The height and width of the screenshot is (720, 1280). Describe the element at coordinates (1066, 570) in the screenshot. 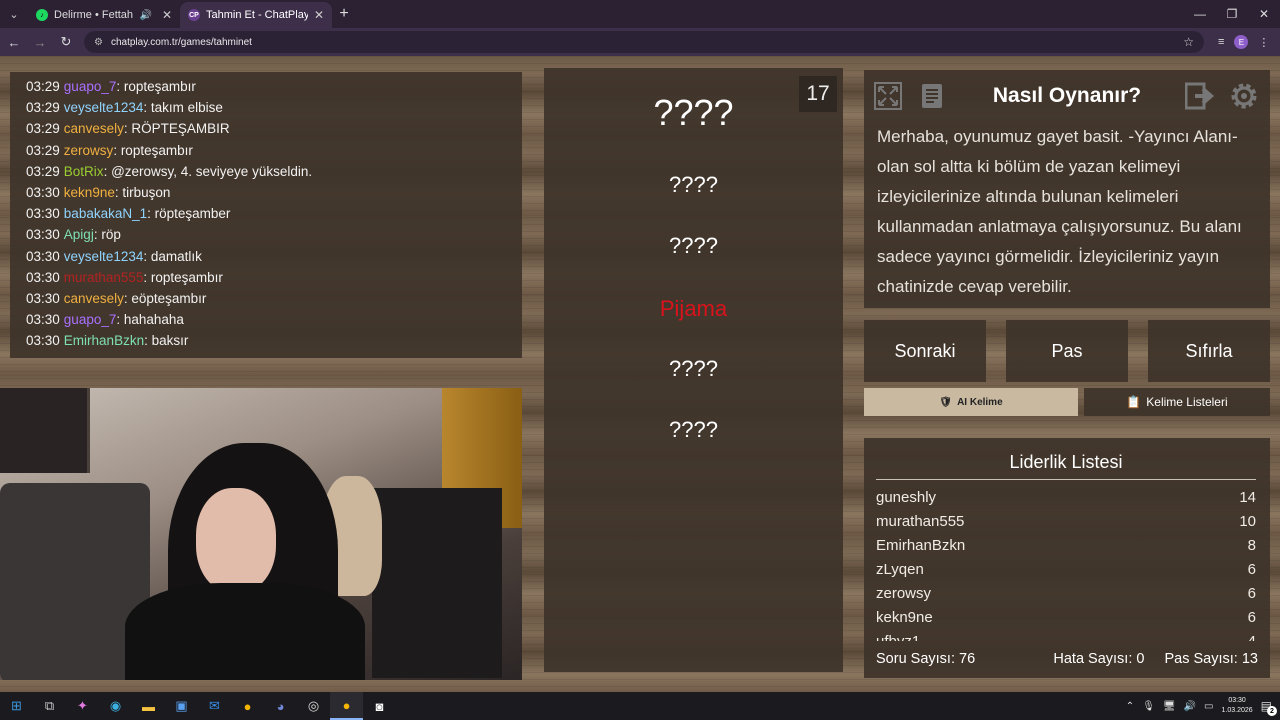

I see `leaderboard-row: zLyqen 6` at that location.